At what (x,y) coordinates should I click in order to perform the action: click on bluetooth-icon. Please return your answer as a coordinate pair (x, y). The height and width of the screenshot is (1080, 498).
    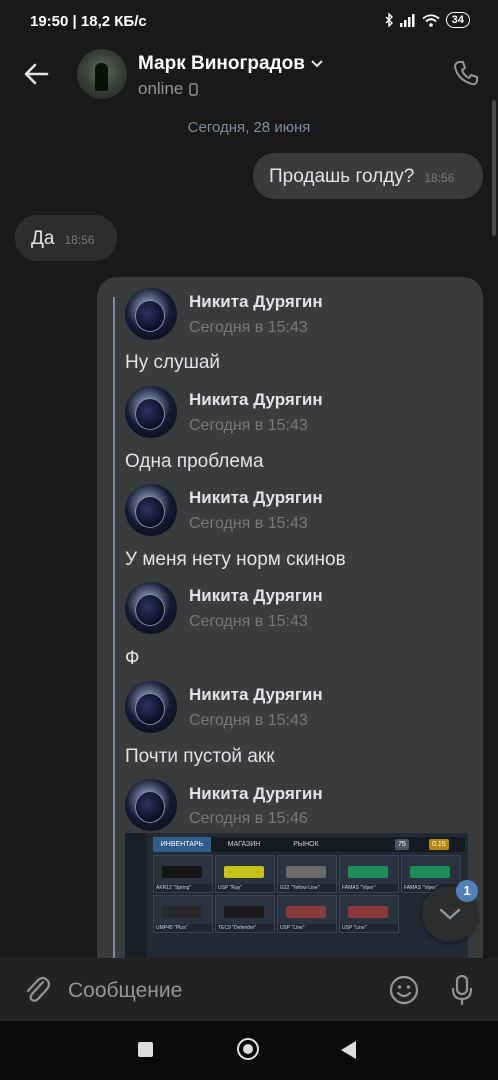
    Looking at the image, I should click on (389, 20).